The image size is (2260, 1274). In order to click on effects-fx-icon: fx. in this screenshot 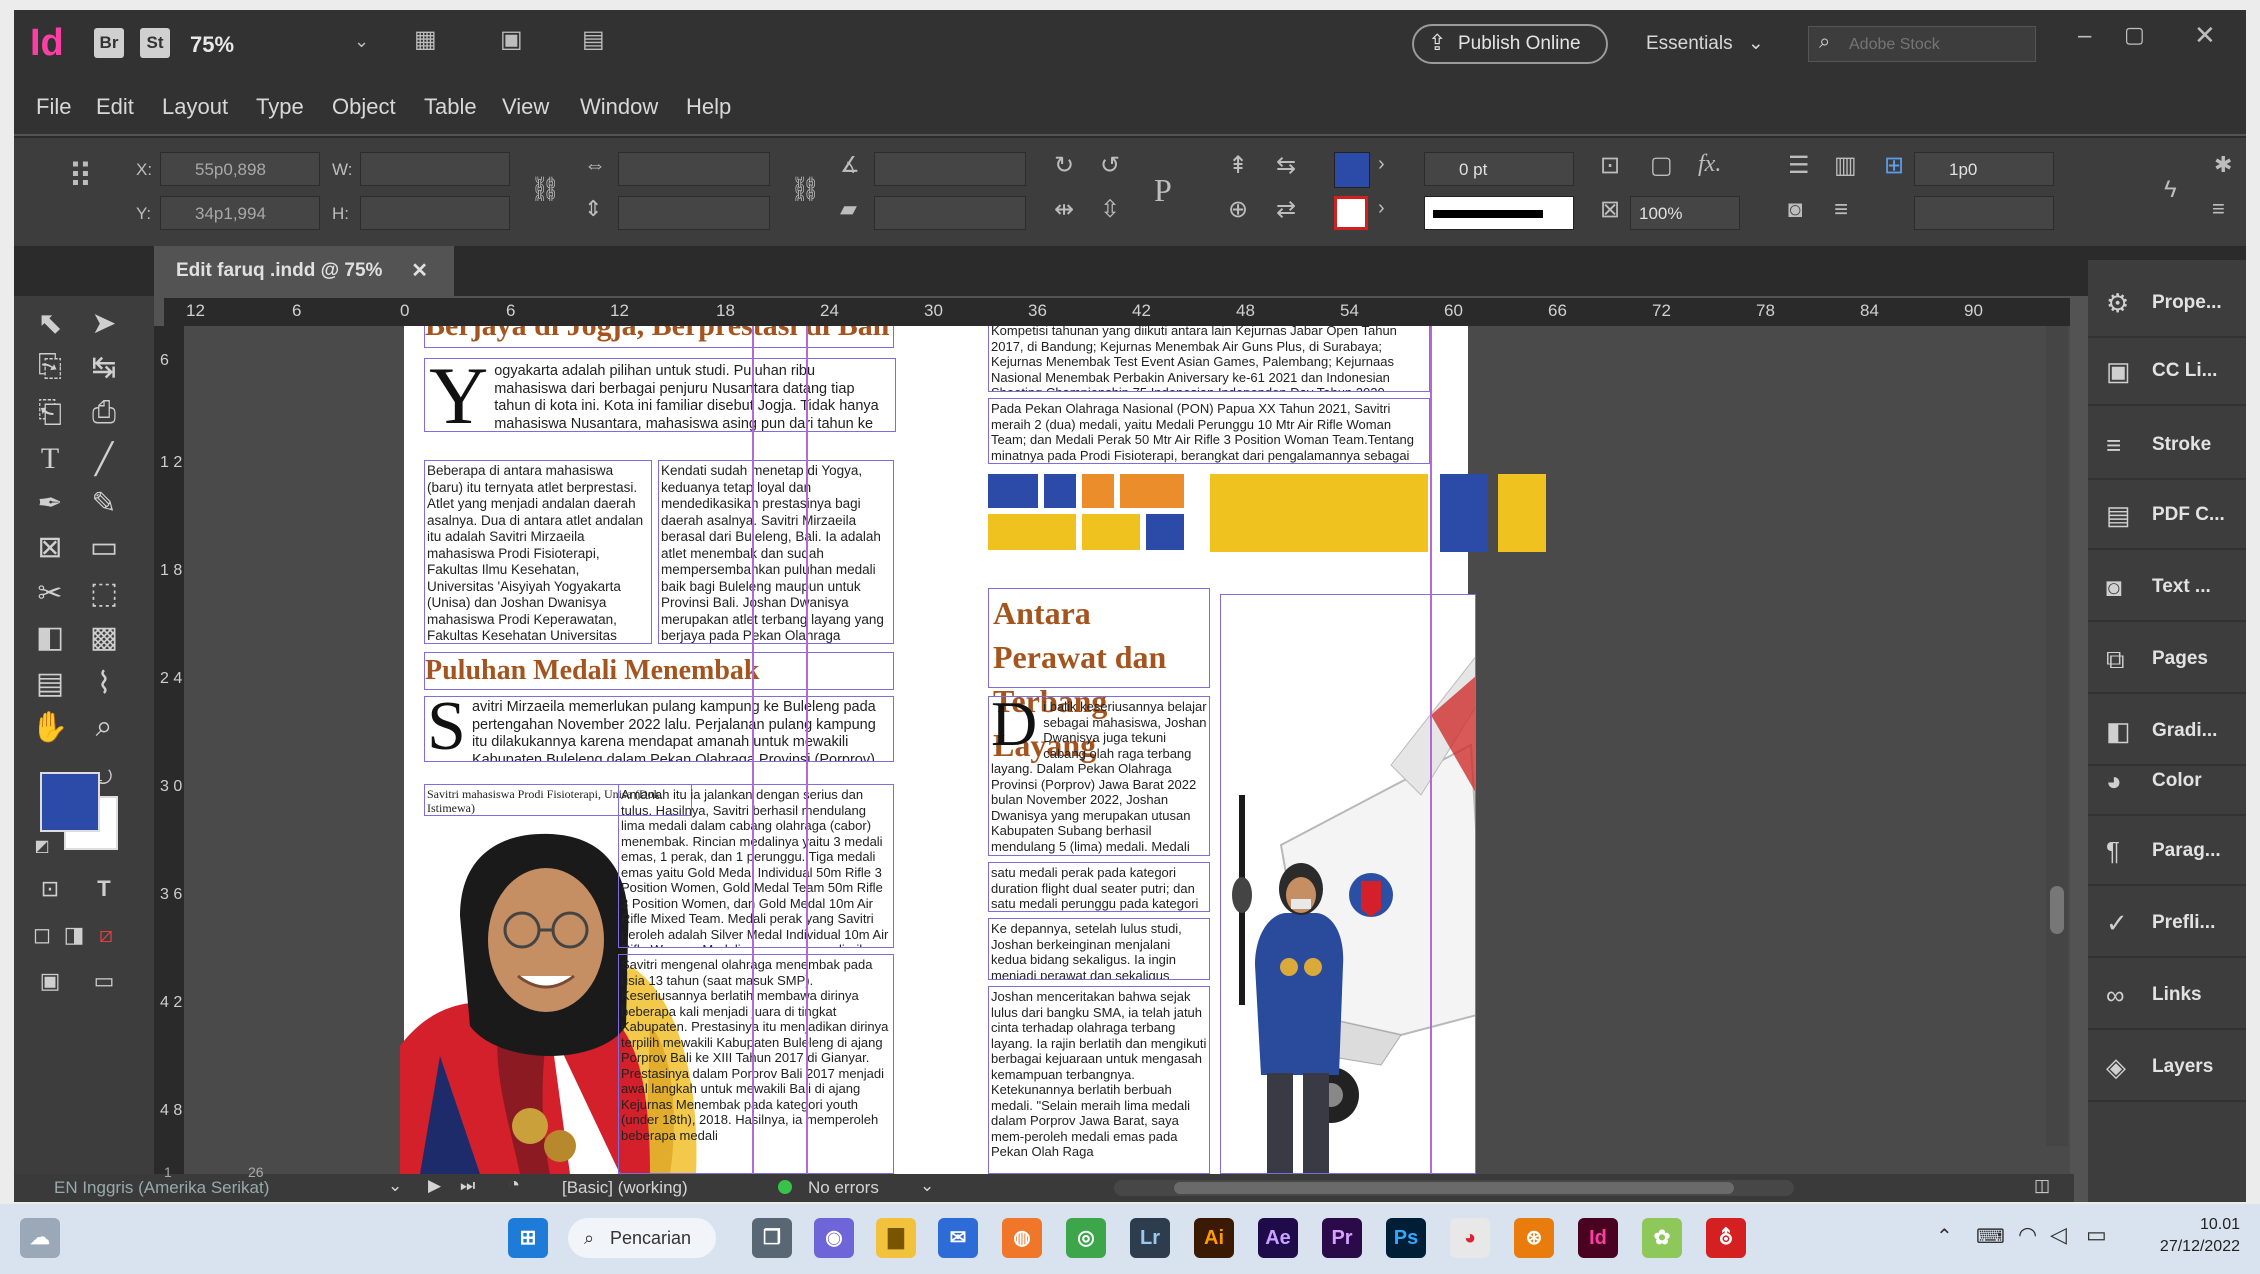, I will do `click(1709, 164)`.